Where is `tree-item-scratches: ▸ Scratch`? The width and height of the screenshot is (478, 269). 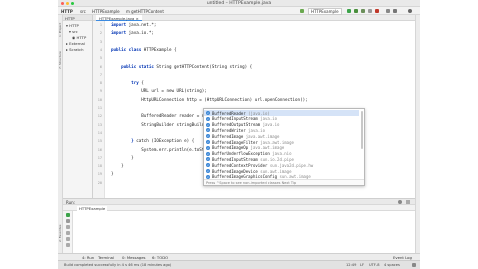
tree-item-scratches: ▸ Scratch is located at coordinates (75, 49).